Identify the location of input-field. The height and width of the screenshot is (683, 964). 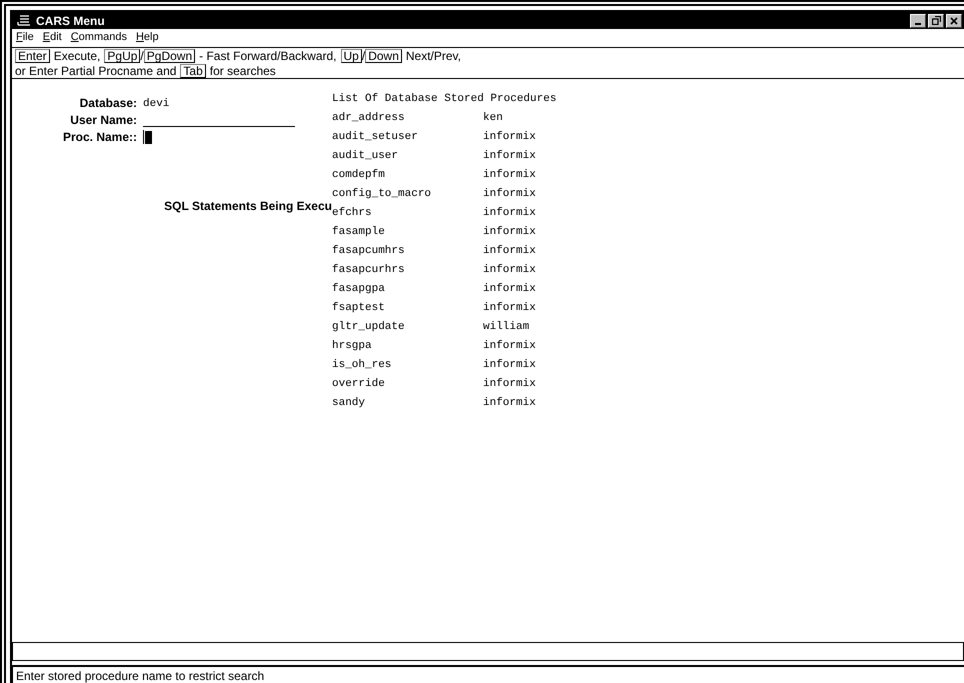
(488, 651).